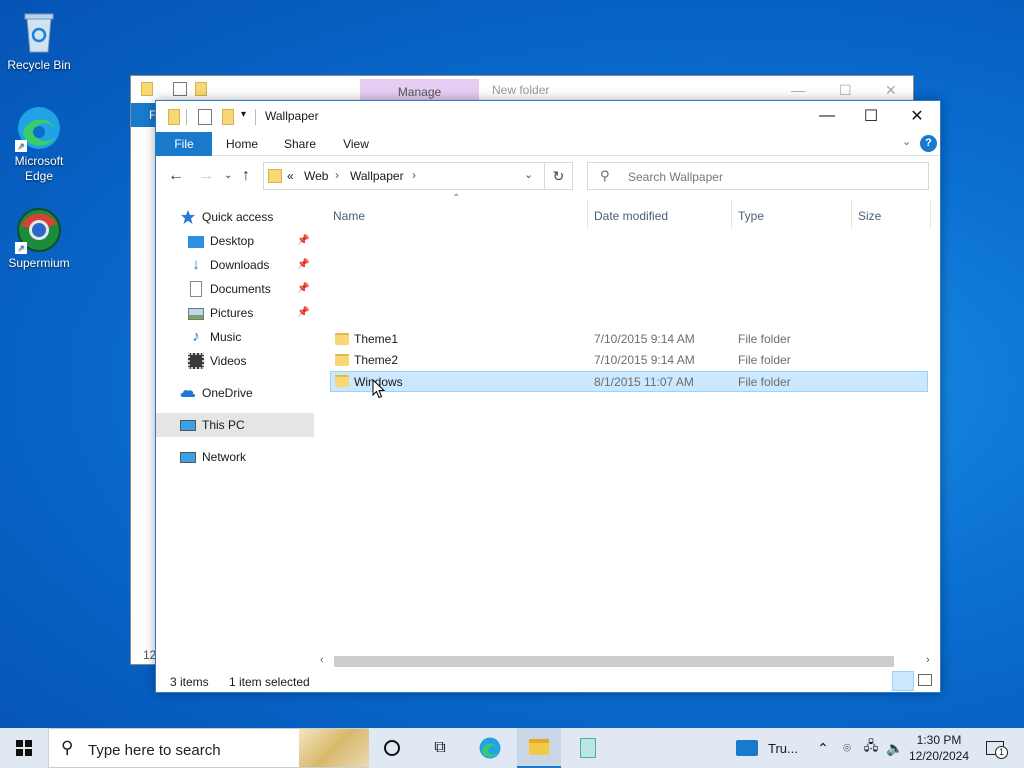  I want to click on file-name: Theme2, so click(376, 360).